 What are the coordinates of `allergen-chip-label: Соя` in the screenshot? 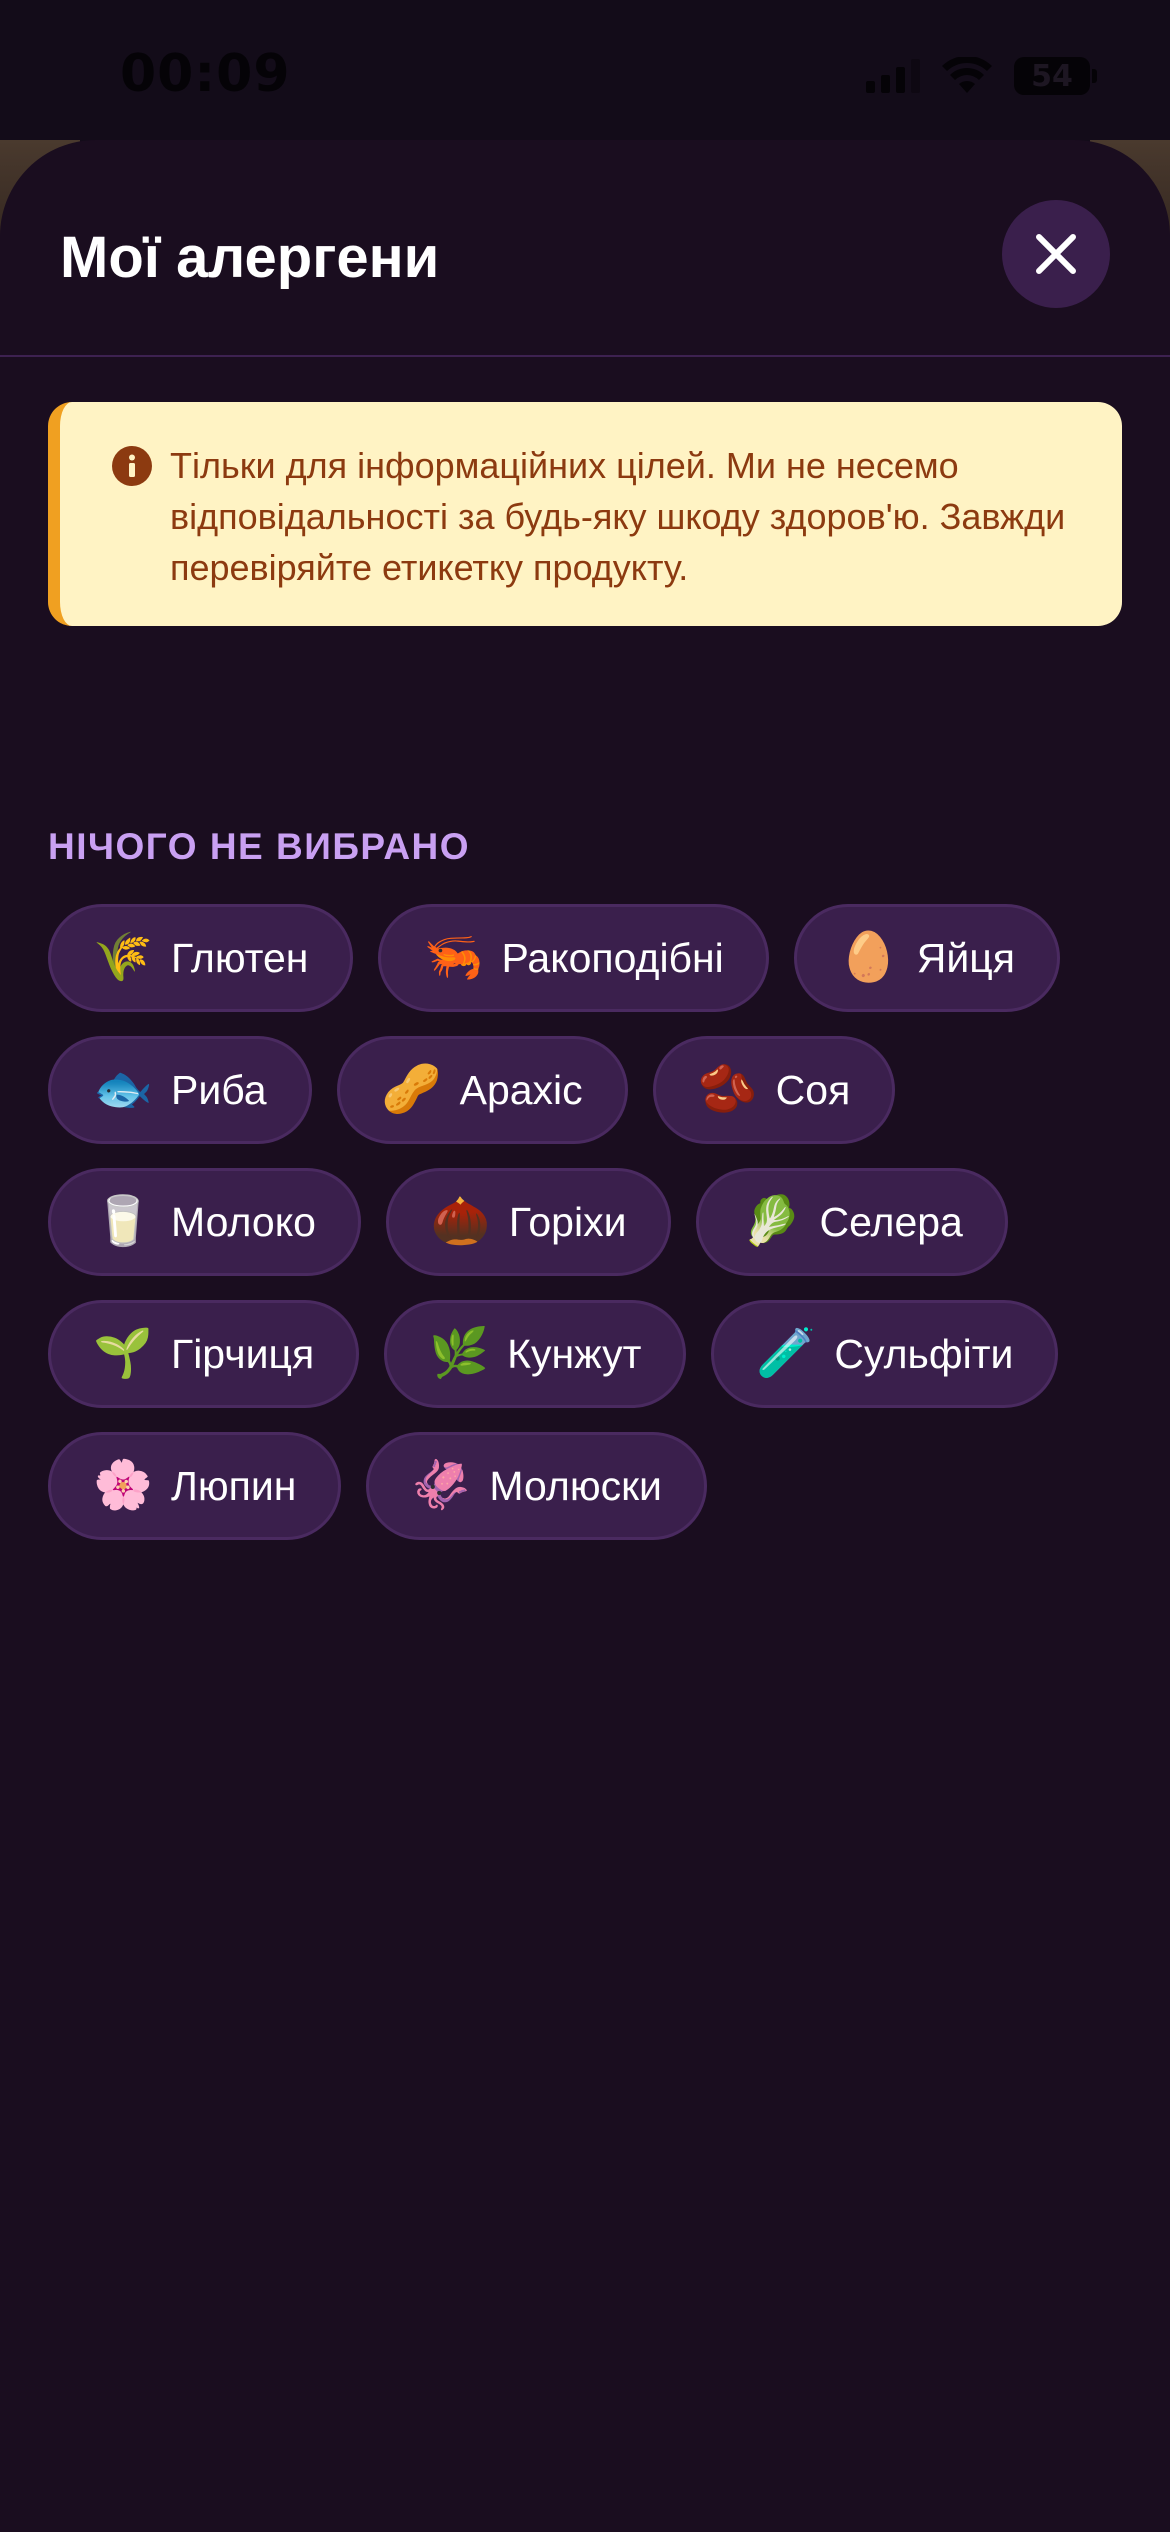 It's located at (813, 1089).